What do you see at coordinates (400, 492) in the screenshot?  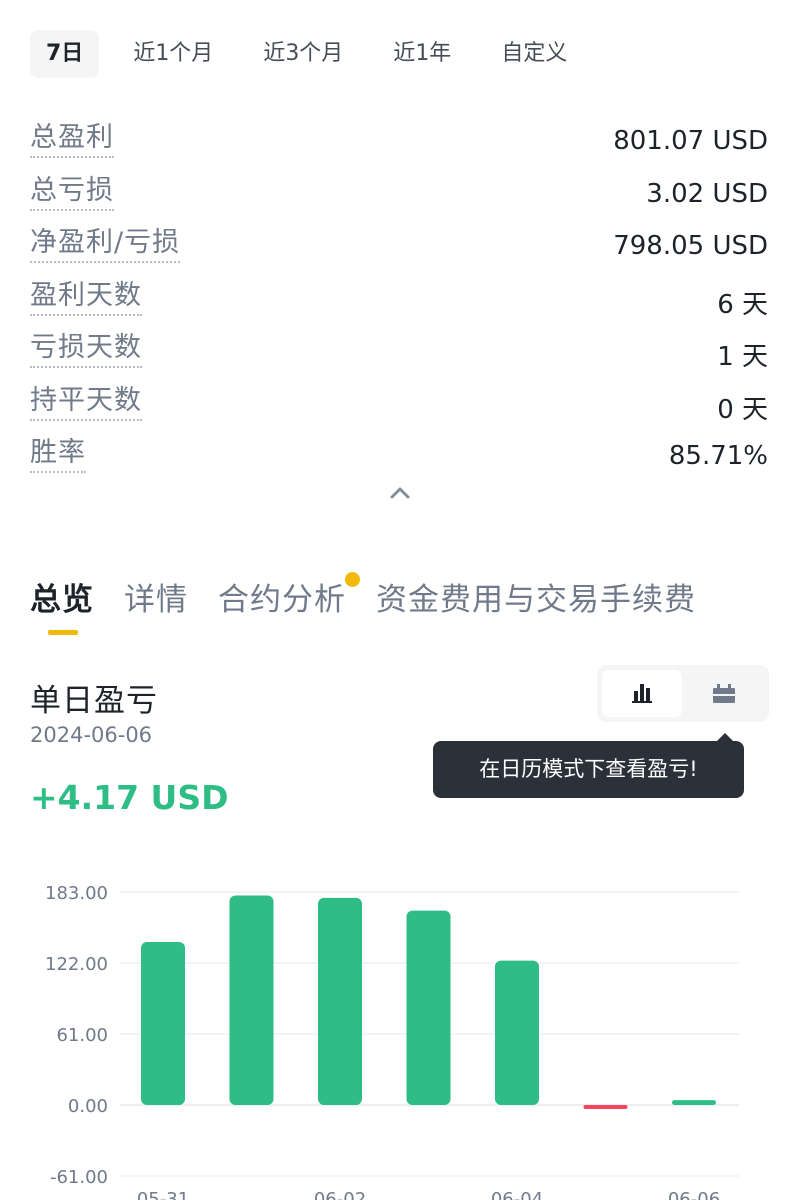 I see `chevron-up-icon` at bounding box center [400, 492].